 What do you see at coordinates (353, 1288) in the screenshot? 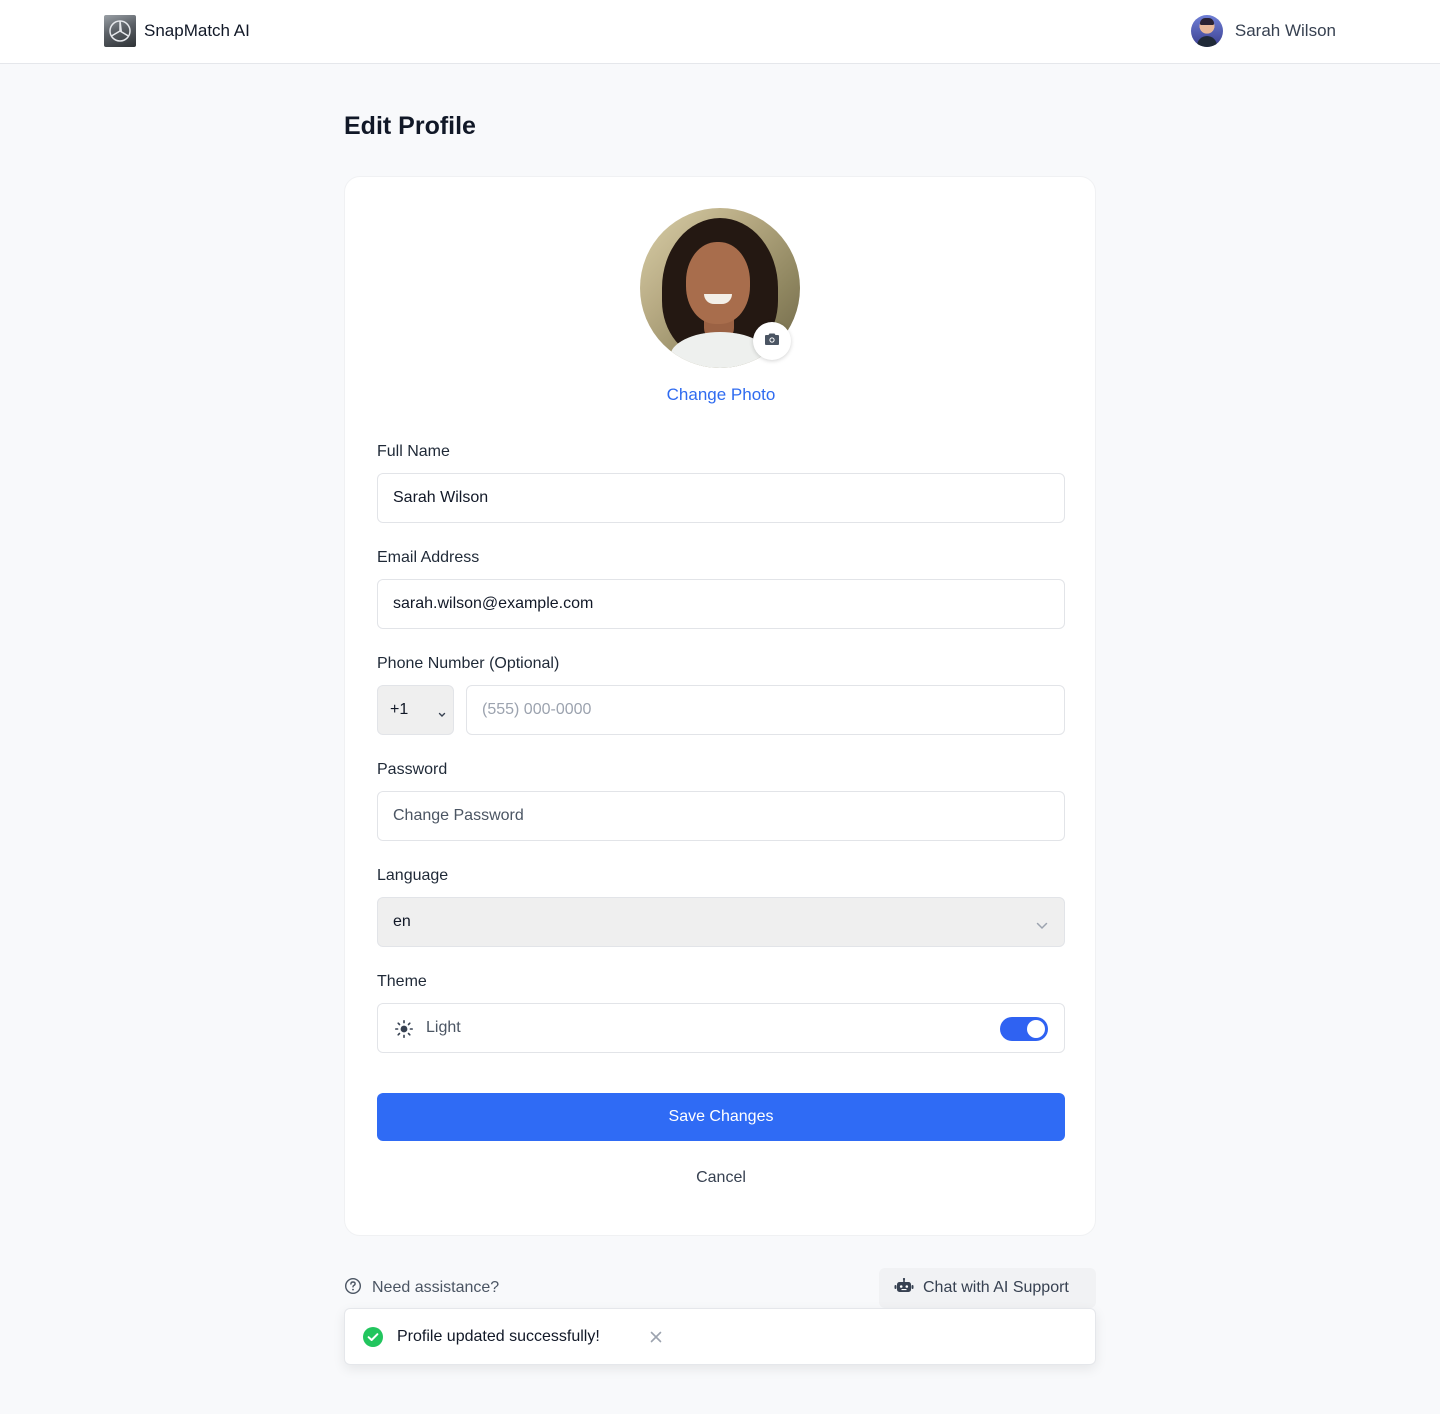
I see `help-circle-icon` at bounding box center [353, 1288].